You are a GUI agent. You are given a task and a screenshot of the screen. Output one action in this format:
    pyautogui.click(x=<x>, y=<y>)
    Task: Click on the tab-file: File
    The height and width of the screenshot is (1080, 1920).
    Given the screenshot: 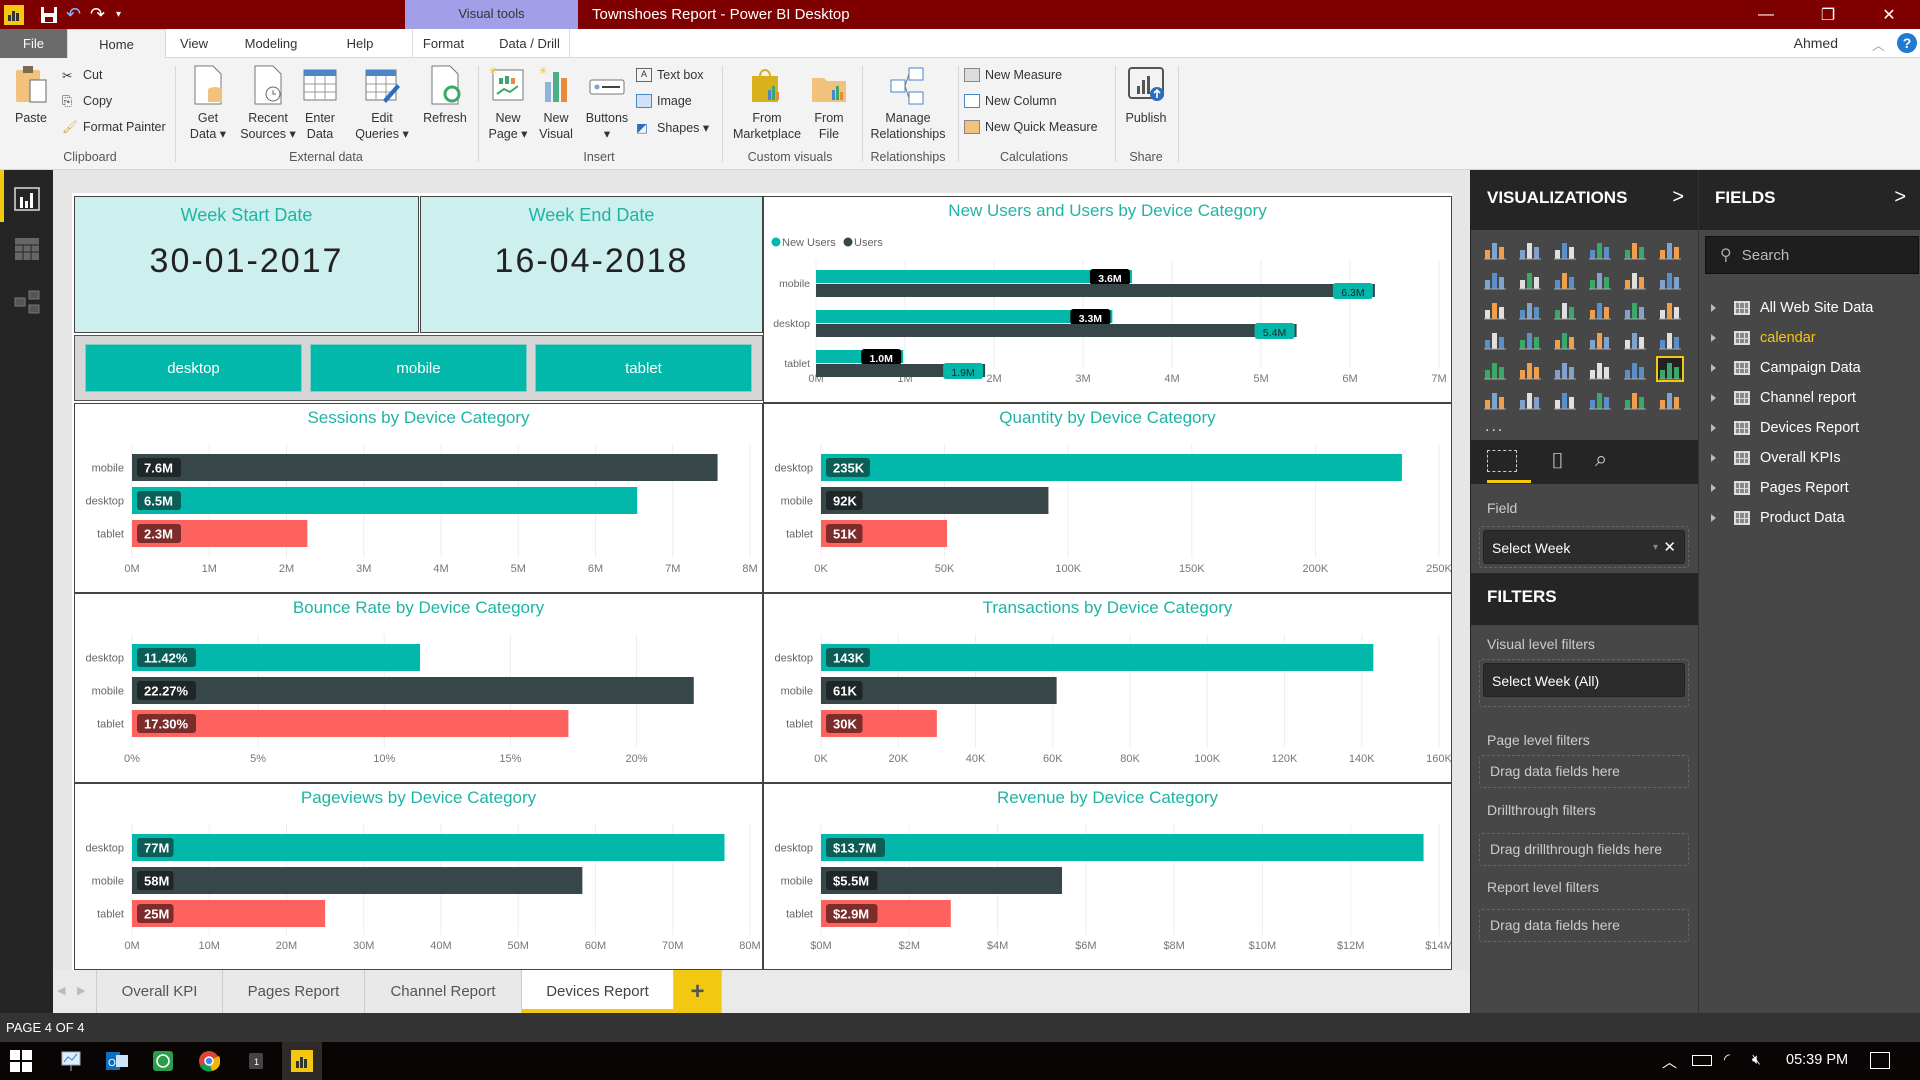 What is the action you would take?
    pyautogui.click(x=33, y=43)
    